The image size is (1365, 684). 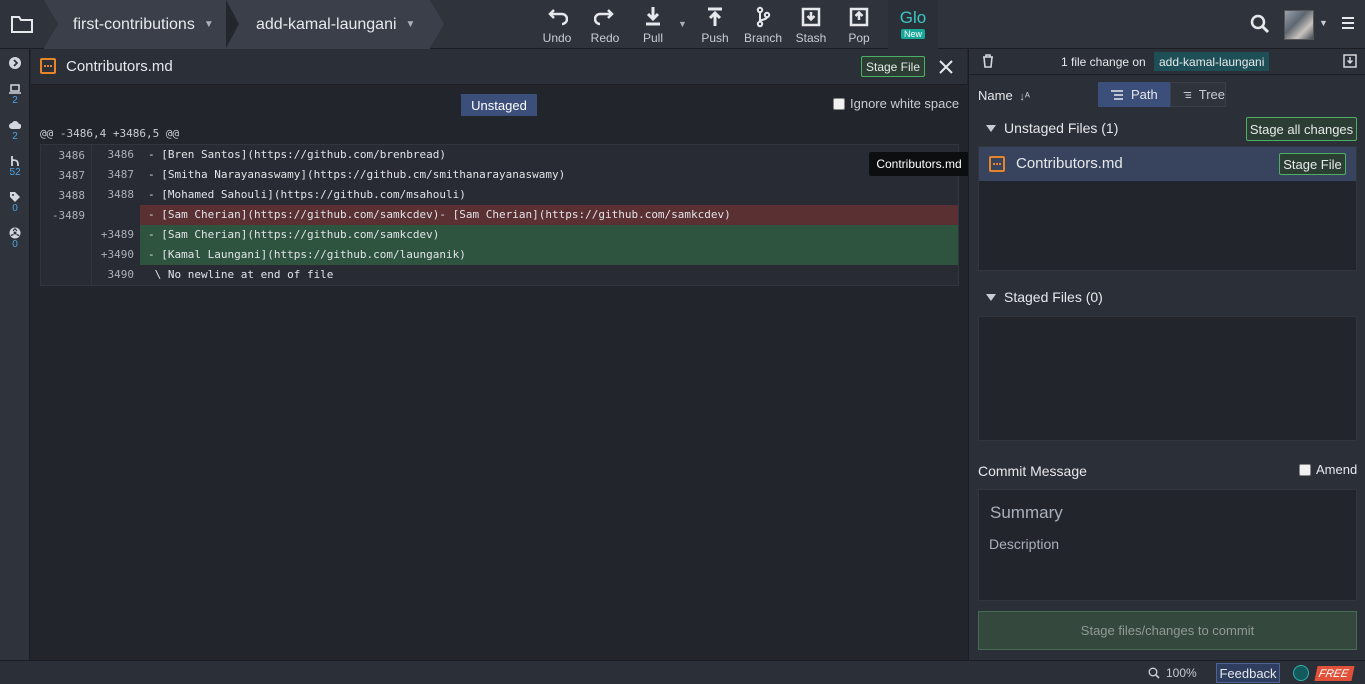 I want to click on ignore-whitespace-label: Ignore white space, so click(x=905, y=103).